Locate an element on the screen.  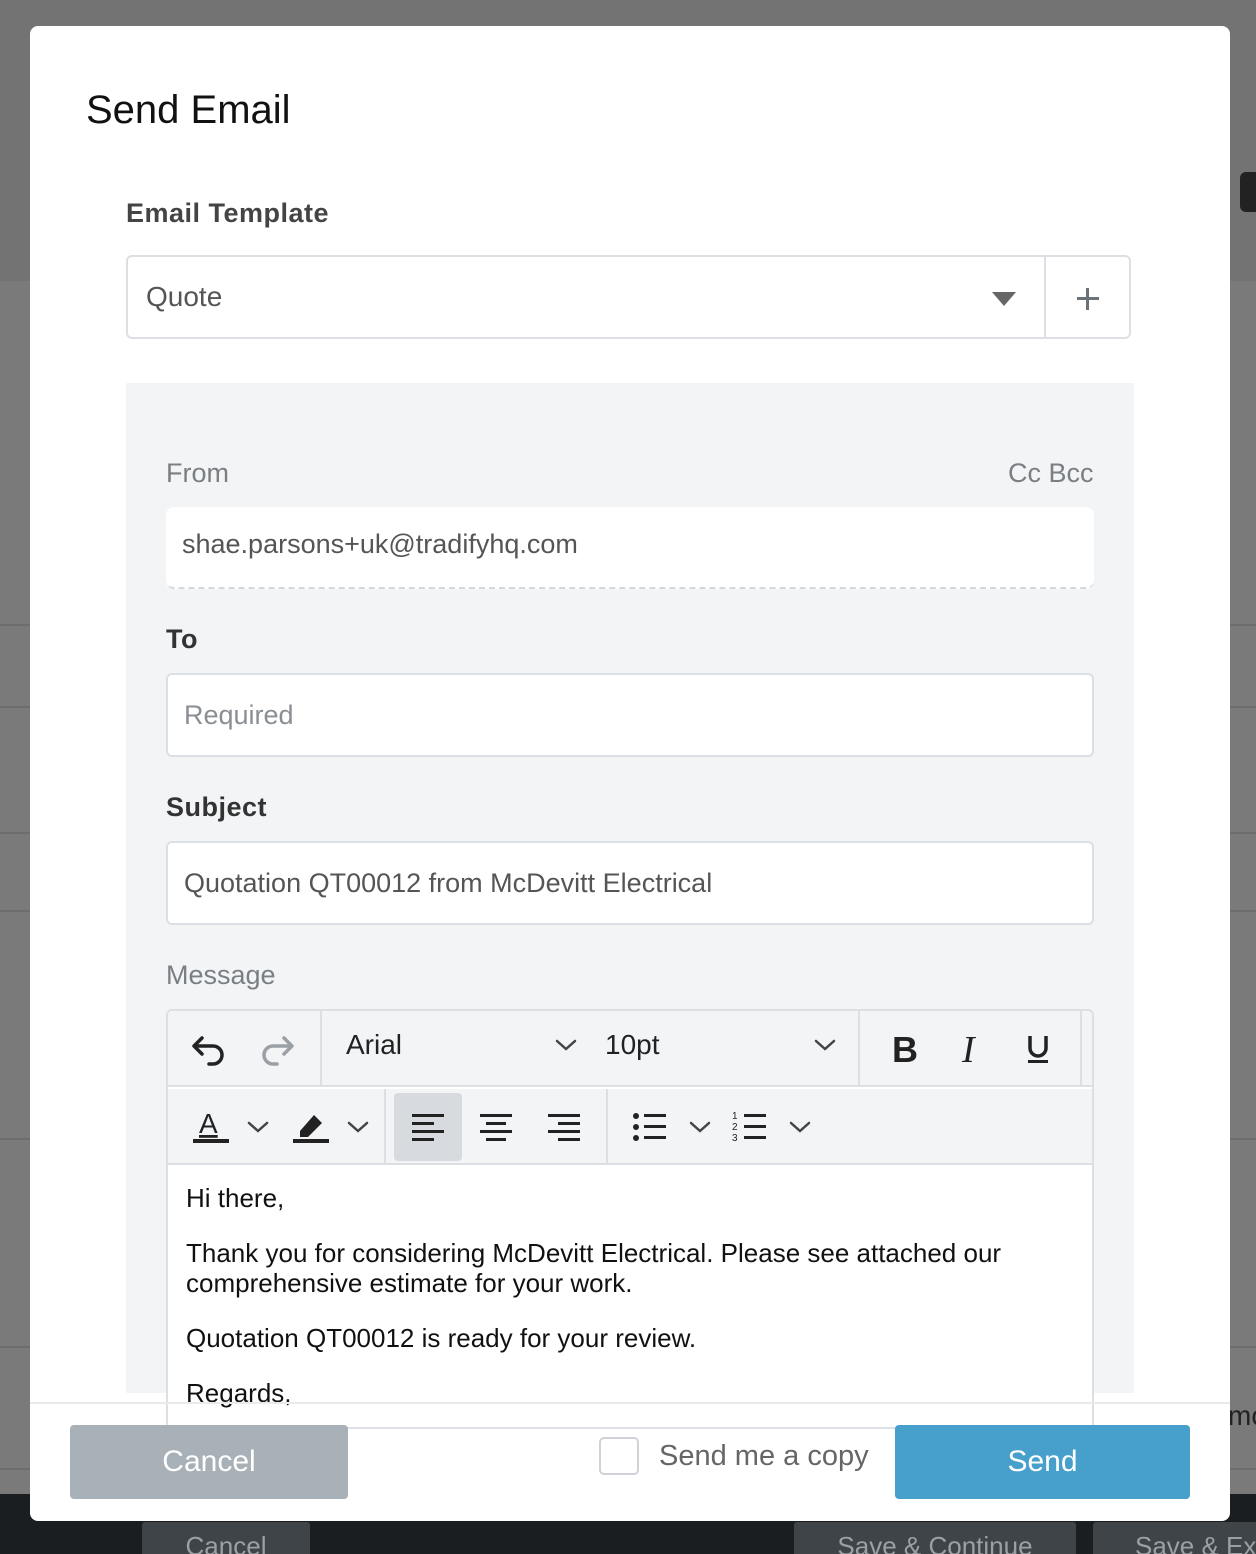
font-family-dropdown: Arial is located at coordinates (471, 1051).